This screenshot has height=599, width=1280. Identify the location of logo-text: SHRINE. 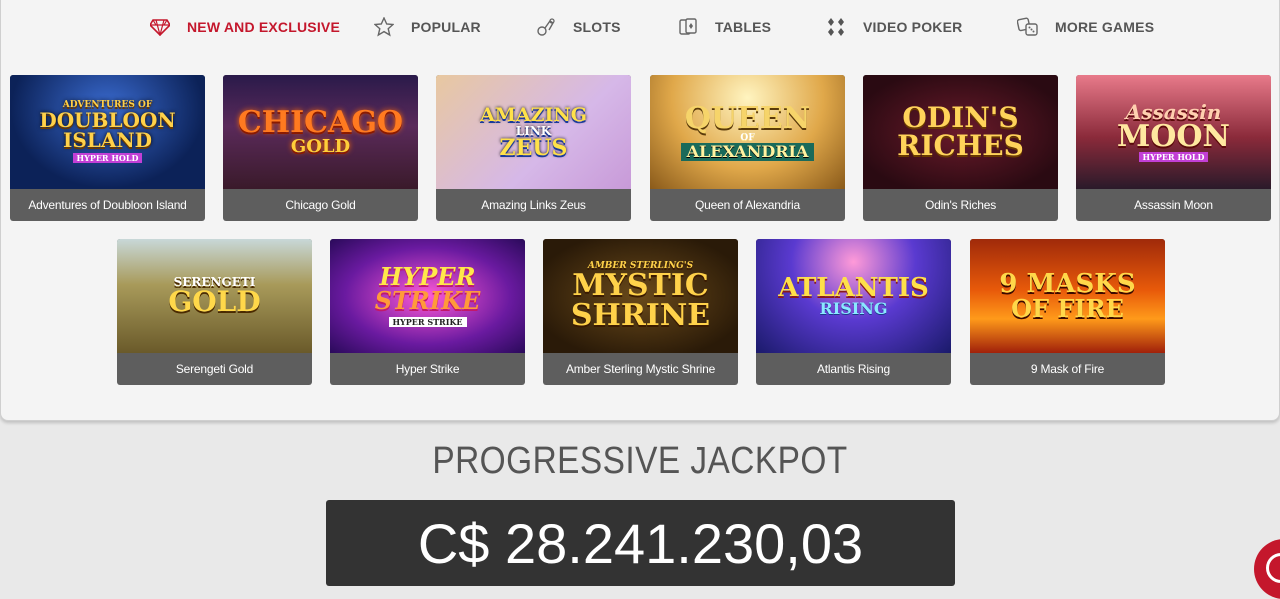
(640, 315).